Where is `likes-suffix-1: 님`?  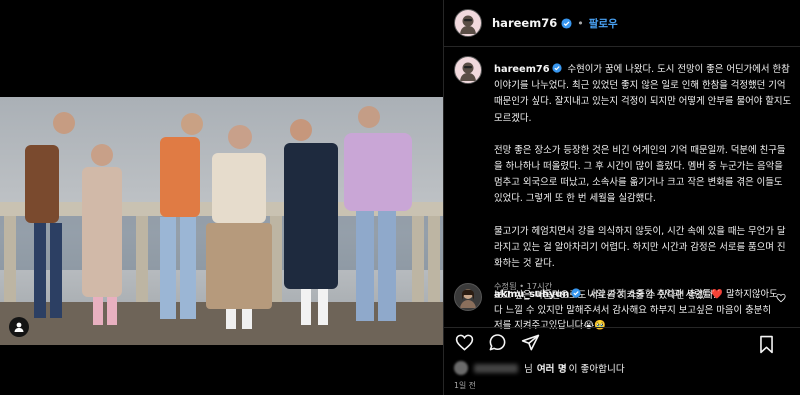 likes-suffix-1: 님 is located at coordinates (528, 369).